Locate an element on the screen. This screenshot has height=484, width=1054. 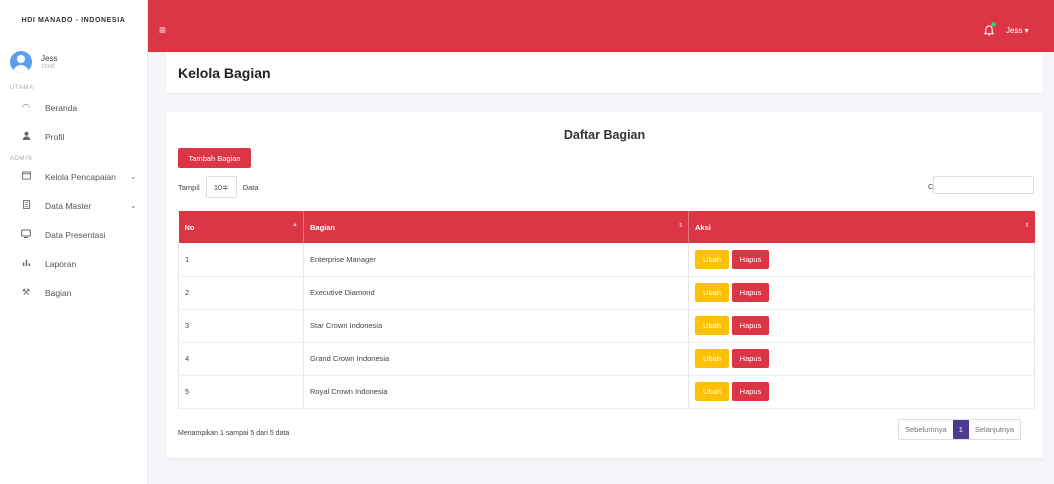
table-row: 4 Grand Crown Indonesia Ubah Hapus is located at coordinates (606, 359).